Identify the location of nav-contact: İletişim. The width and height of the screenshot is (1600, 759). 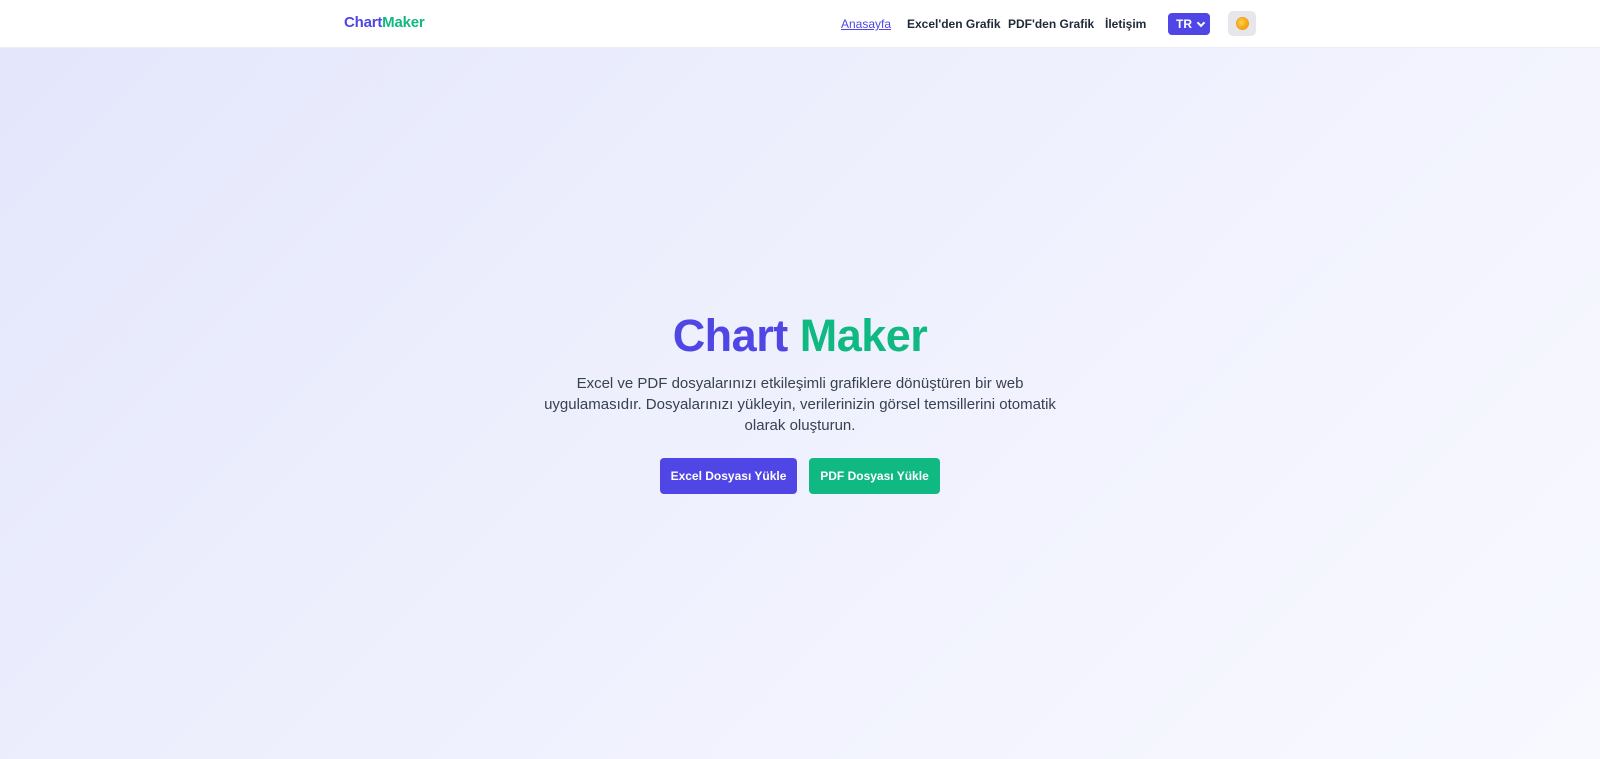
(1125, 24).